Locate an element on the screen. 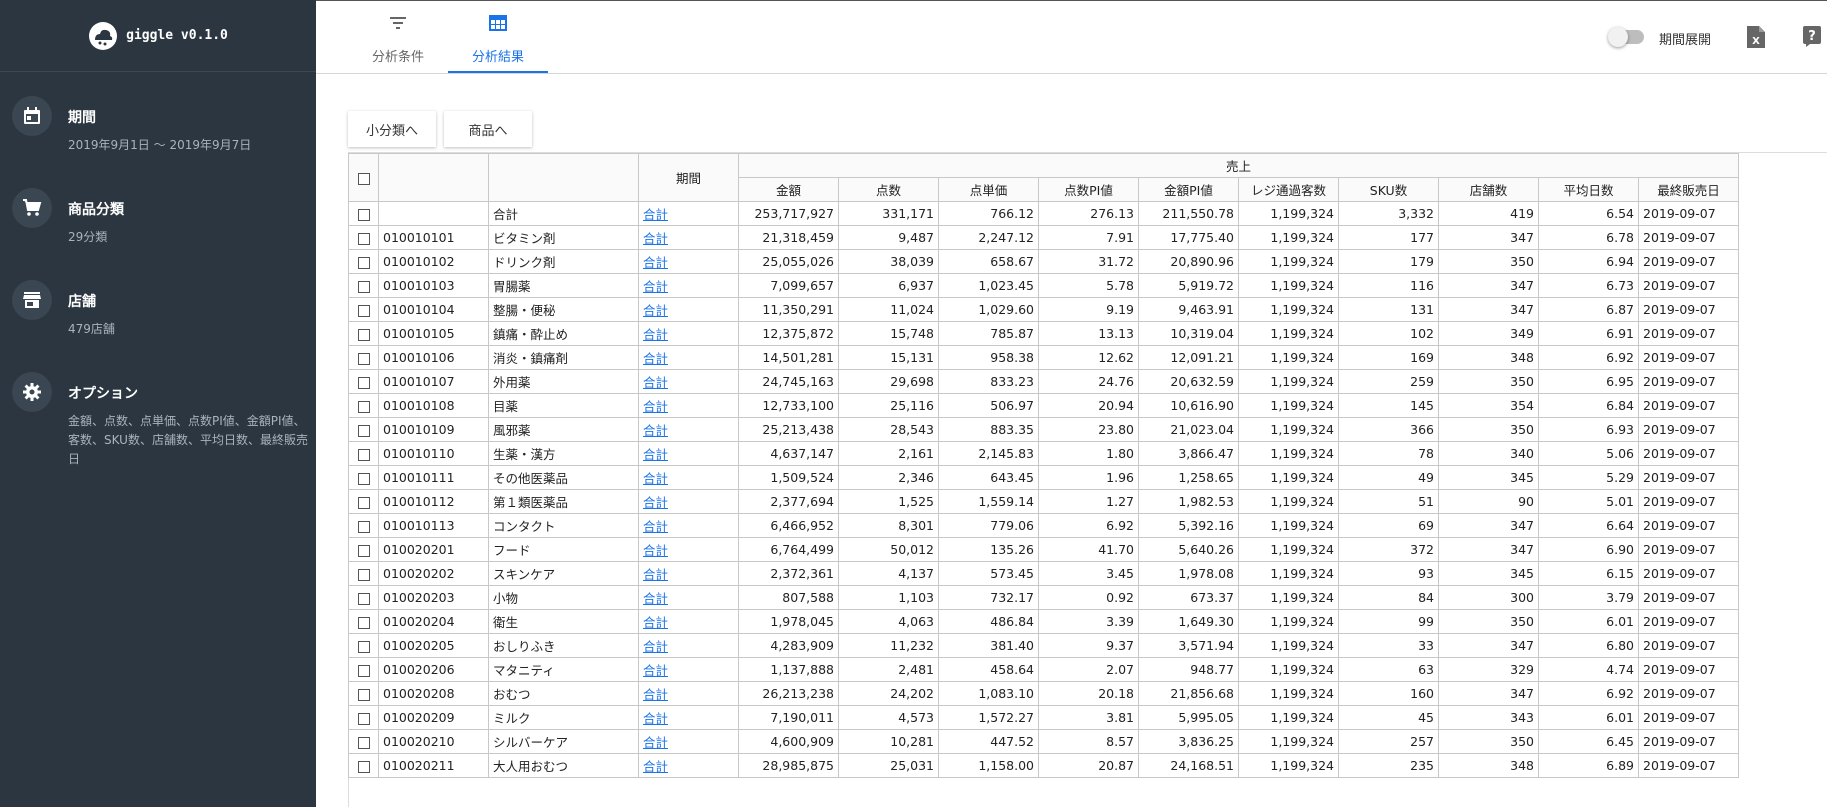 The width and height of the screenshot is (1827, 807). sidebar-item-category: 商品分類 29分類 is located at coordinates (162, 223).